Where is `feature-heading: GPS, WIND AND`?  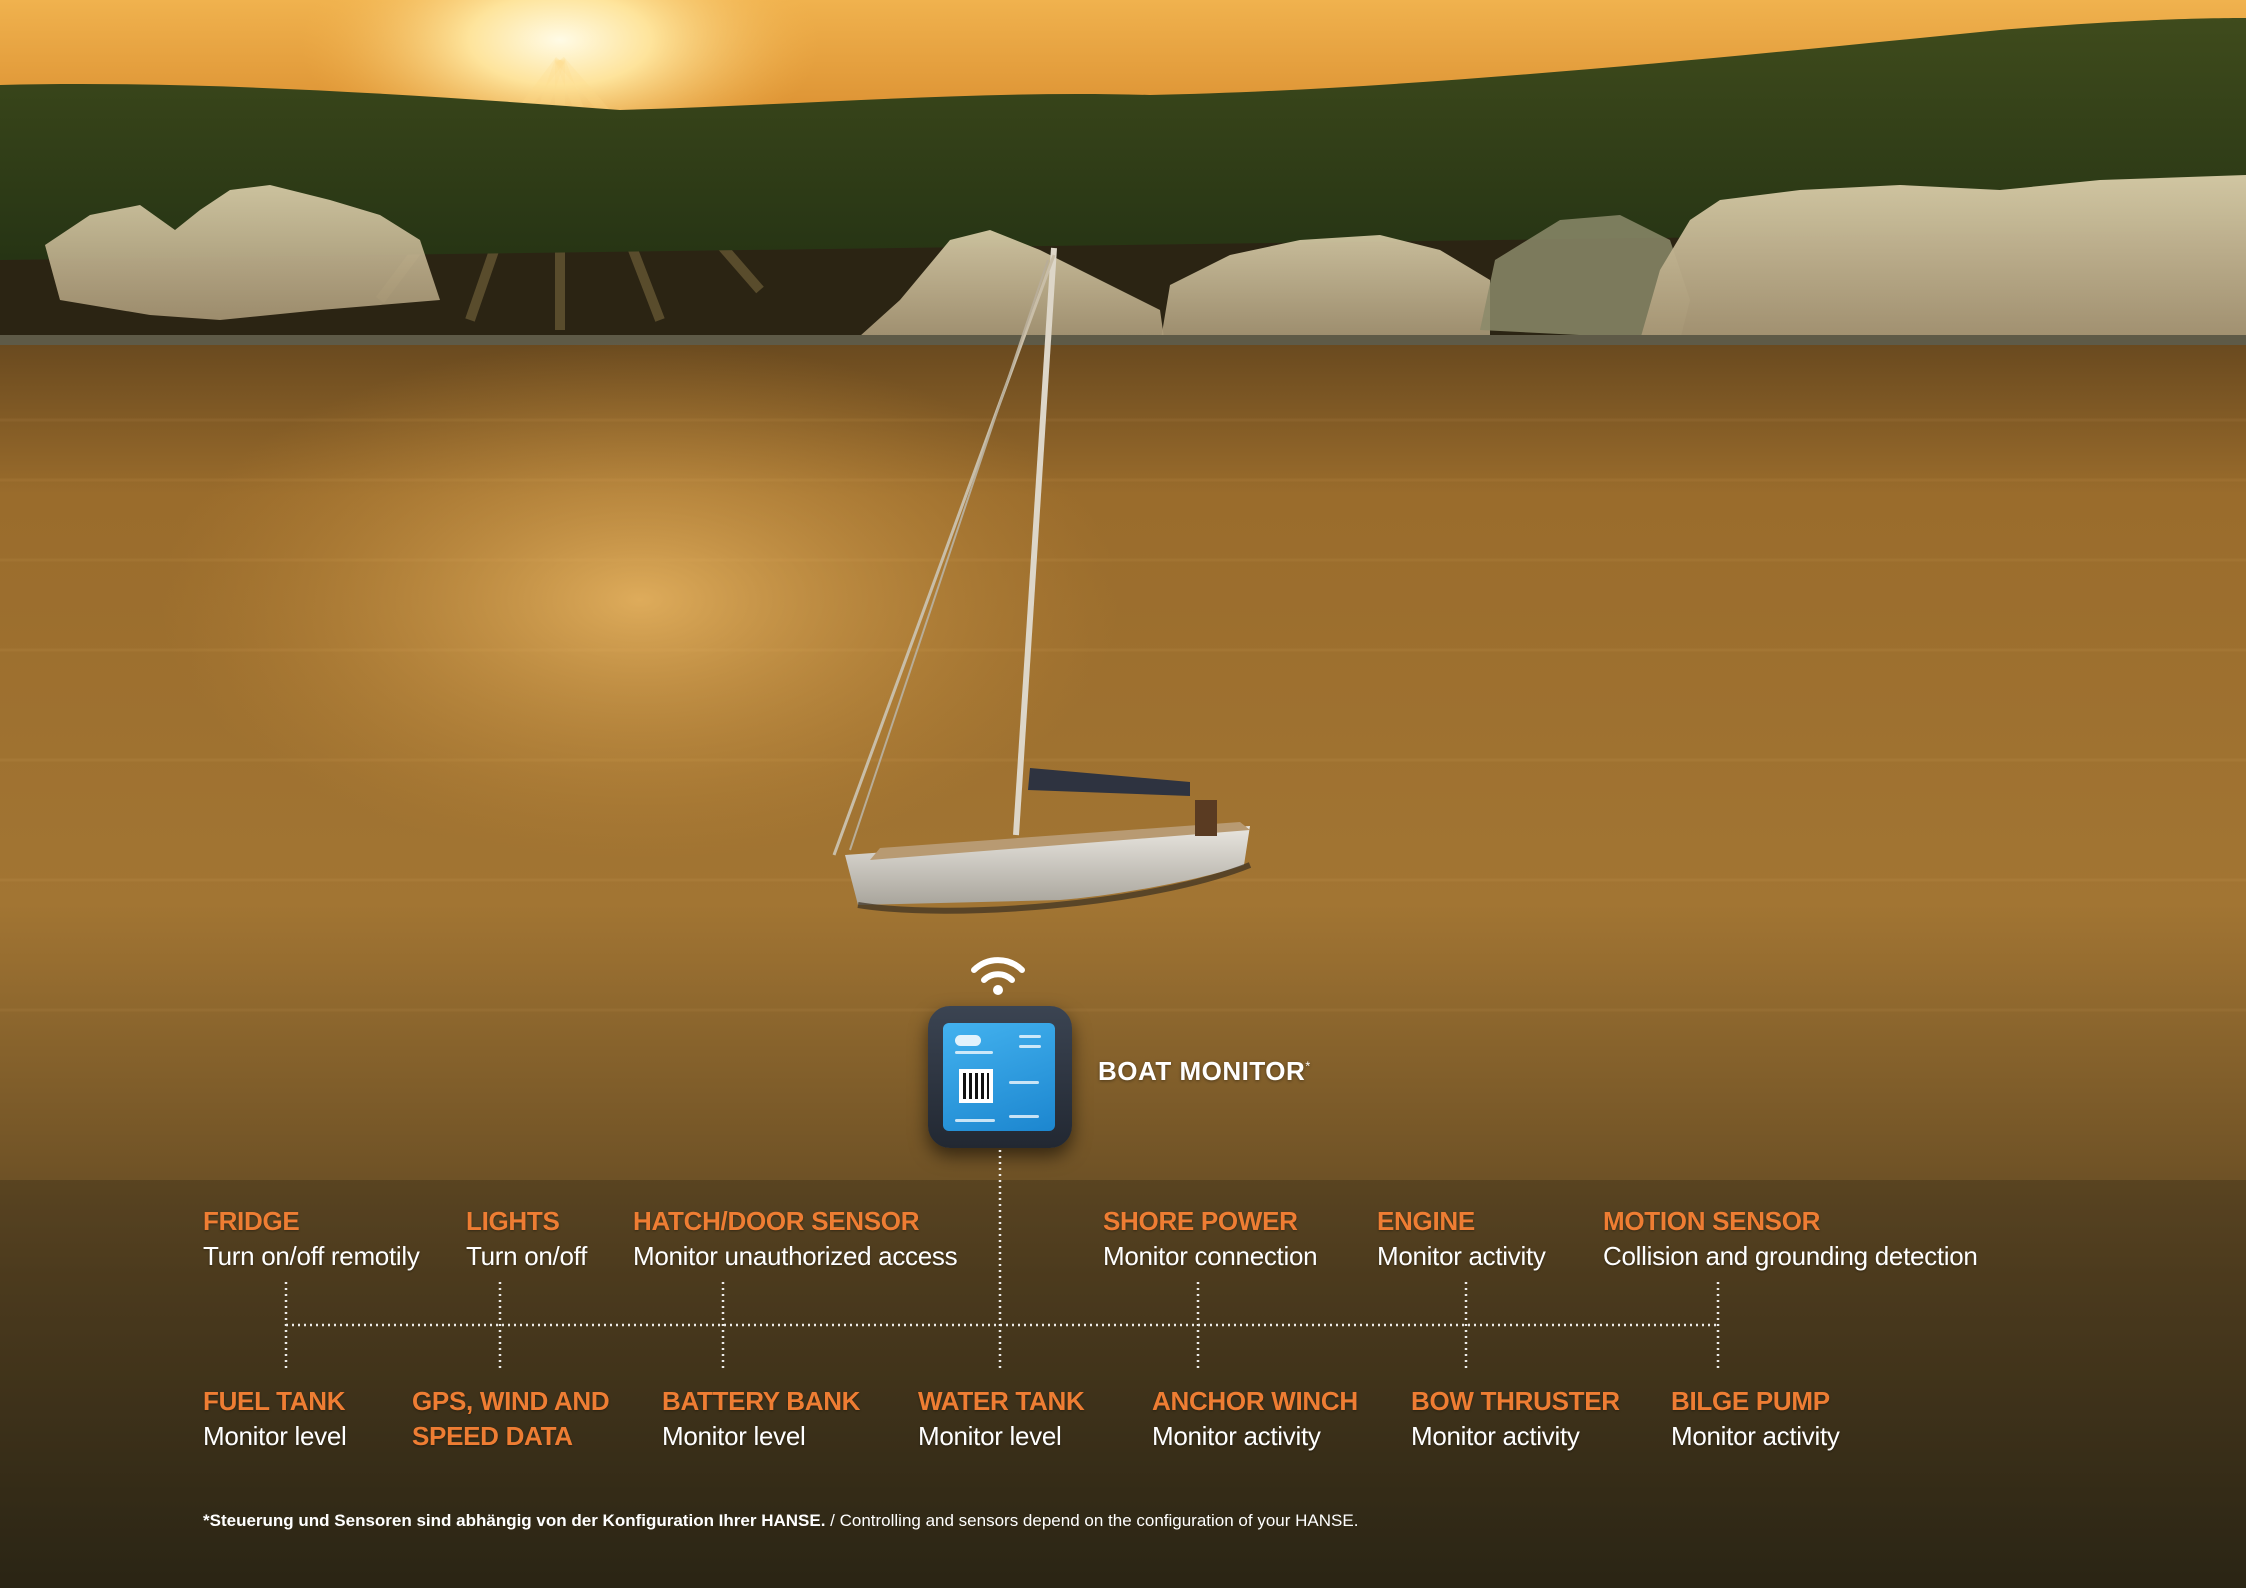
feature-heading: GPS, WIND AND is located at coordinates (511, 1401).